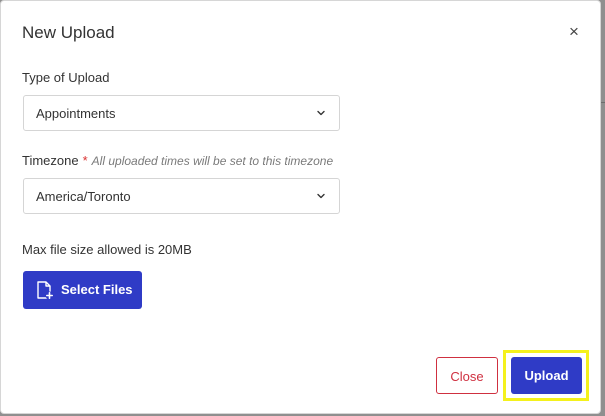 This screenshot has height=416, width=605. What do you see at coordinates (181, 196) in the screenshot?
I see `timezone-select: America/Toronto` at bounding box center [181, 196].